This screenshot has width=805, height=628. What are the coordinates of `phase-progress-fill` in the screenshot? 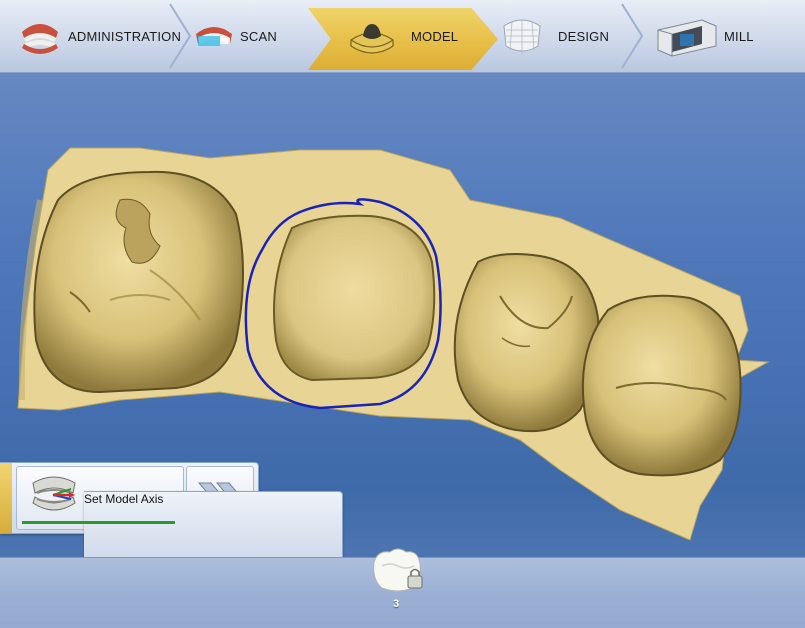 It's located at (98, 522).